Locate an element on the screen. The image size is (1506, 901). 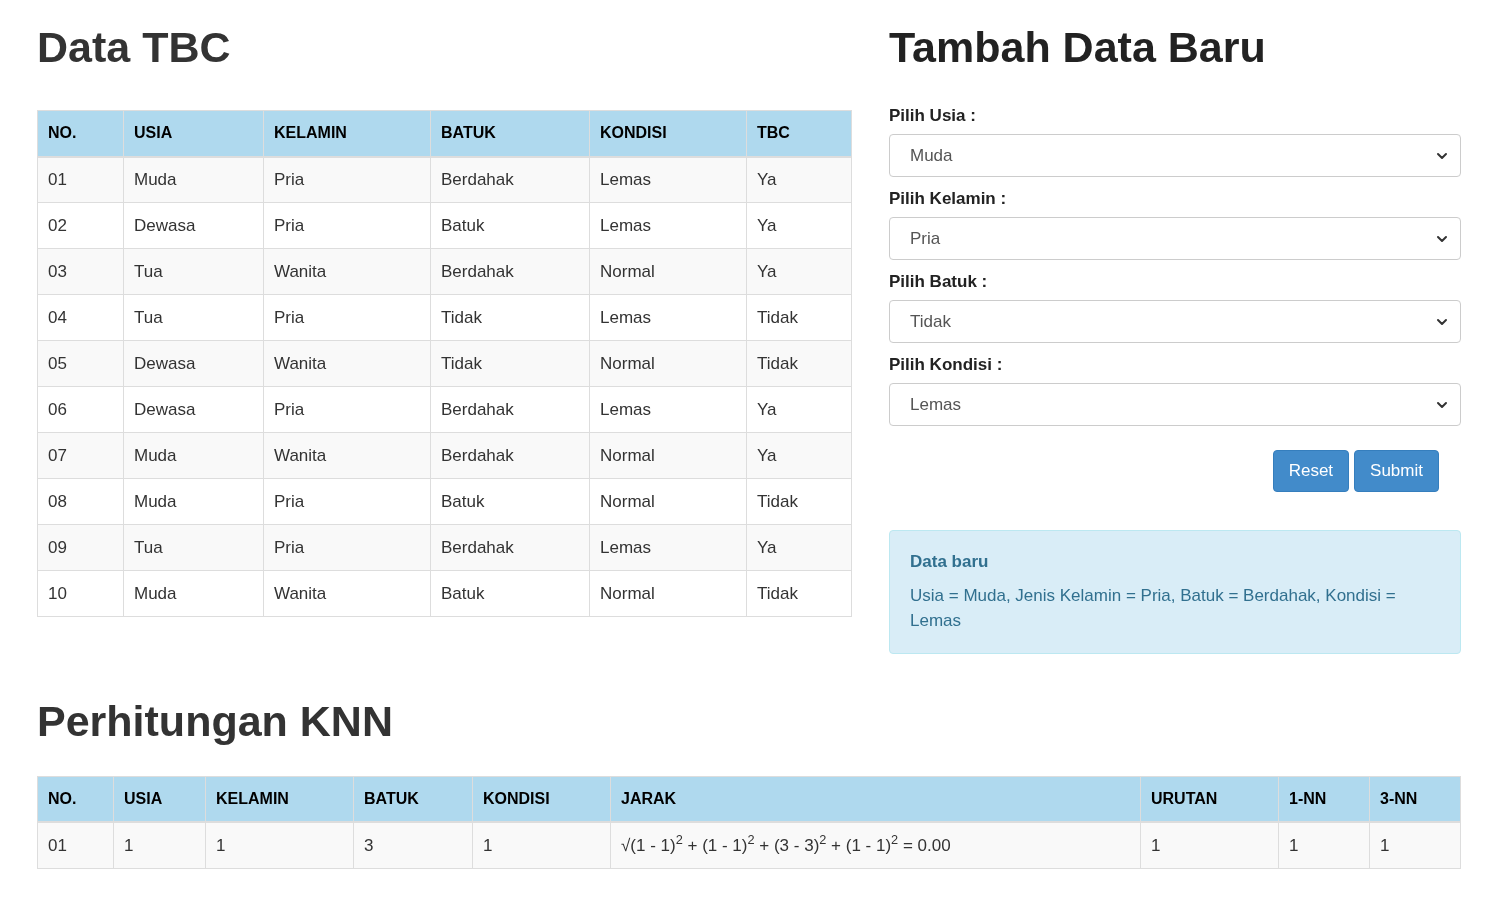
table-cell: 07 is located at coordinates (80, 455).